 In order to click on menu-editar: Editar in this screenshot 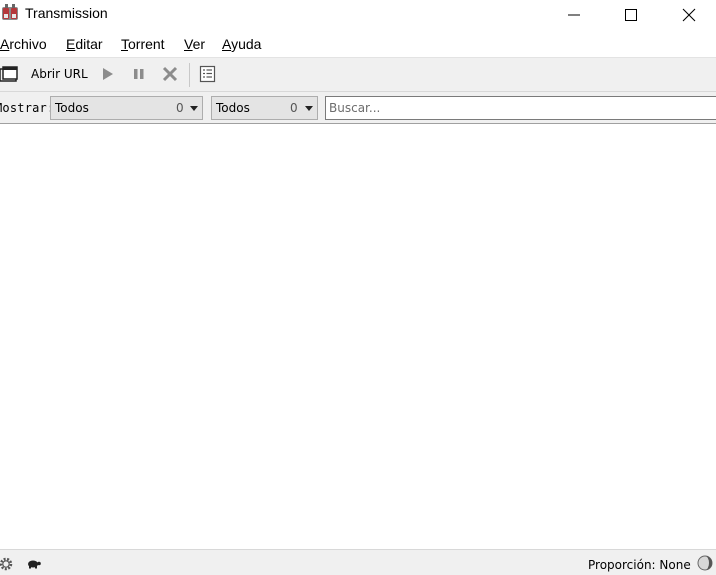, I will do `click(84, 44)`.